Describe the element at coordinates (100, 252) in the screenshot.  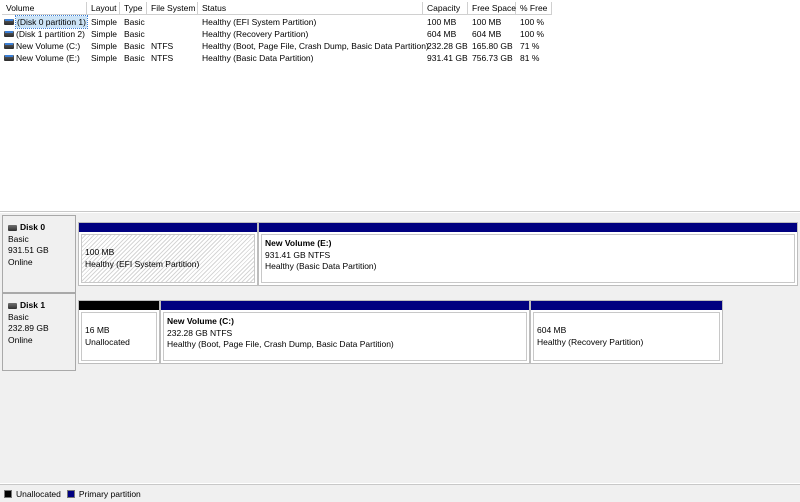
I see `partition-size: 100 MB` at that location.